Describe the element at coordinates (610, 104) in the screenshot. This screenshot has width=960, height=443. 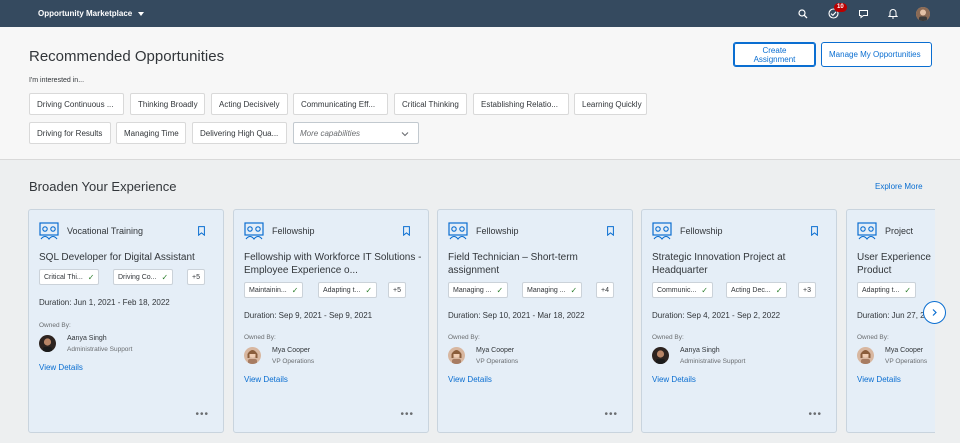
I see `capability-chip: Learning Quickly` at that location.